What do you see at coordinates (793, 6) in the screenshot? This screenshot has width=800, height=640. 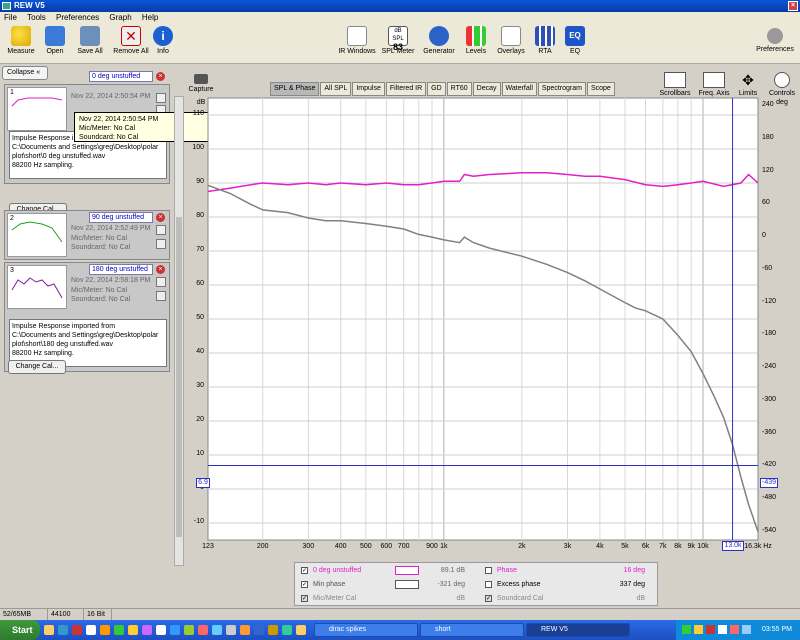 I see `close-window-button: ×` at bounding box center [793, 6].